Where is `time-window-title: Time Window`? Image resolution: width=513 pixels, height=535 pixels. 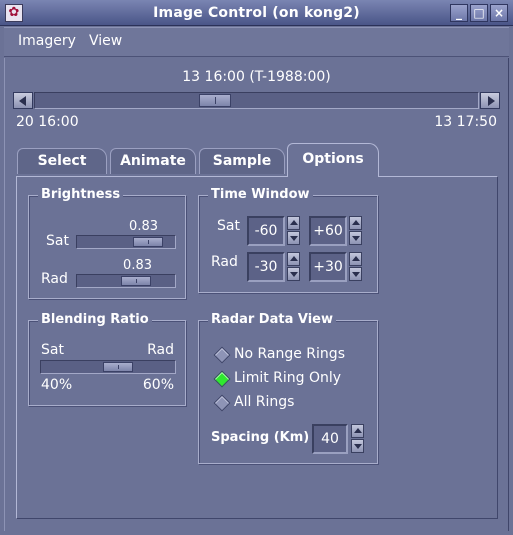 time-window-title: Time Window is located at coordinates (260, 194).